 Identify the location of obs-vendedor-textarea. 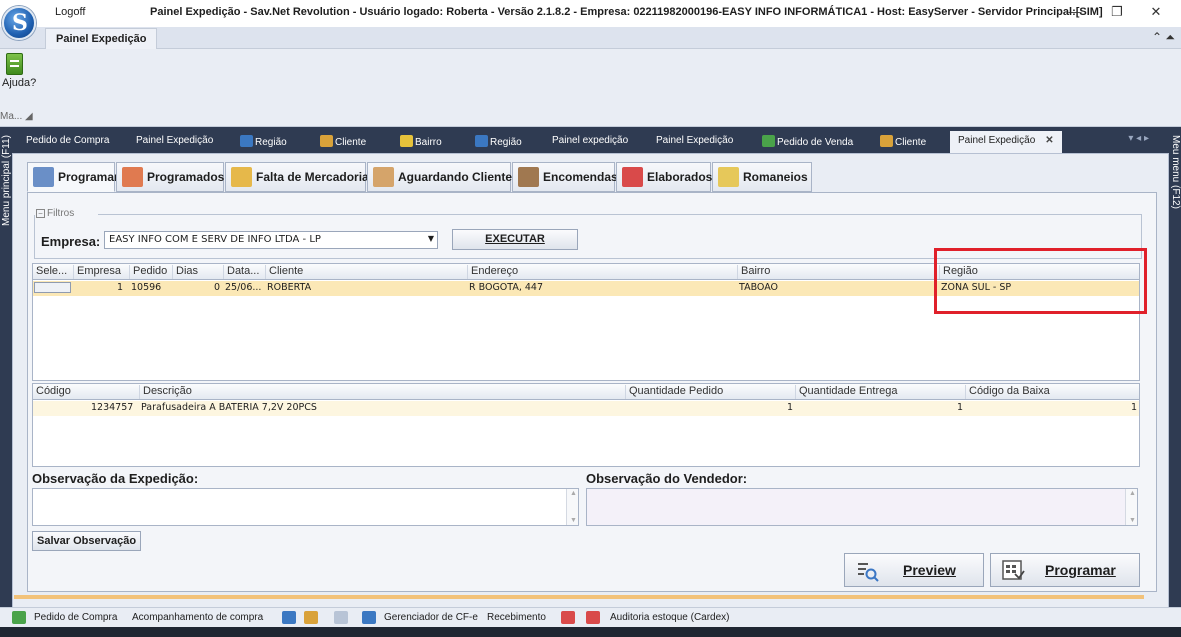
(862, 507).